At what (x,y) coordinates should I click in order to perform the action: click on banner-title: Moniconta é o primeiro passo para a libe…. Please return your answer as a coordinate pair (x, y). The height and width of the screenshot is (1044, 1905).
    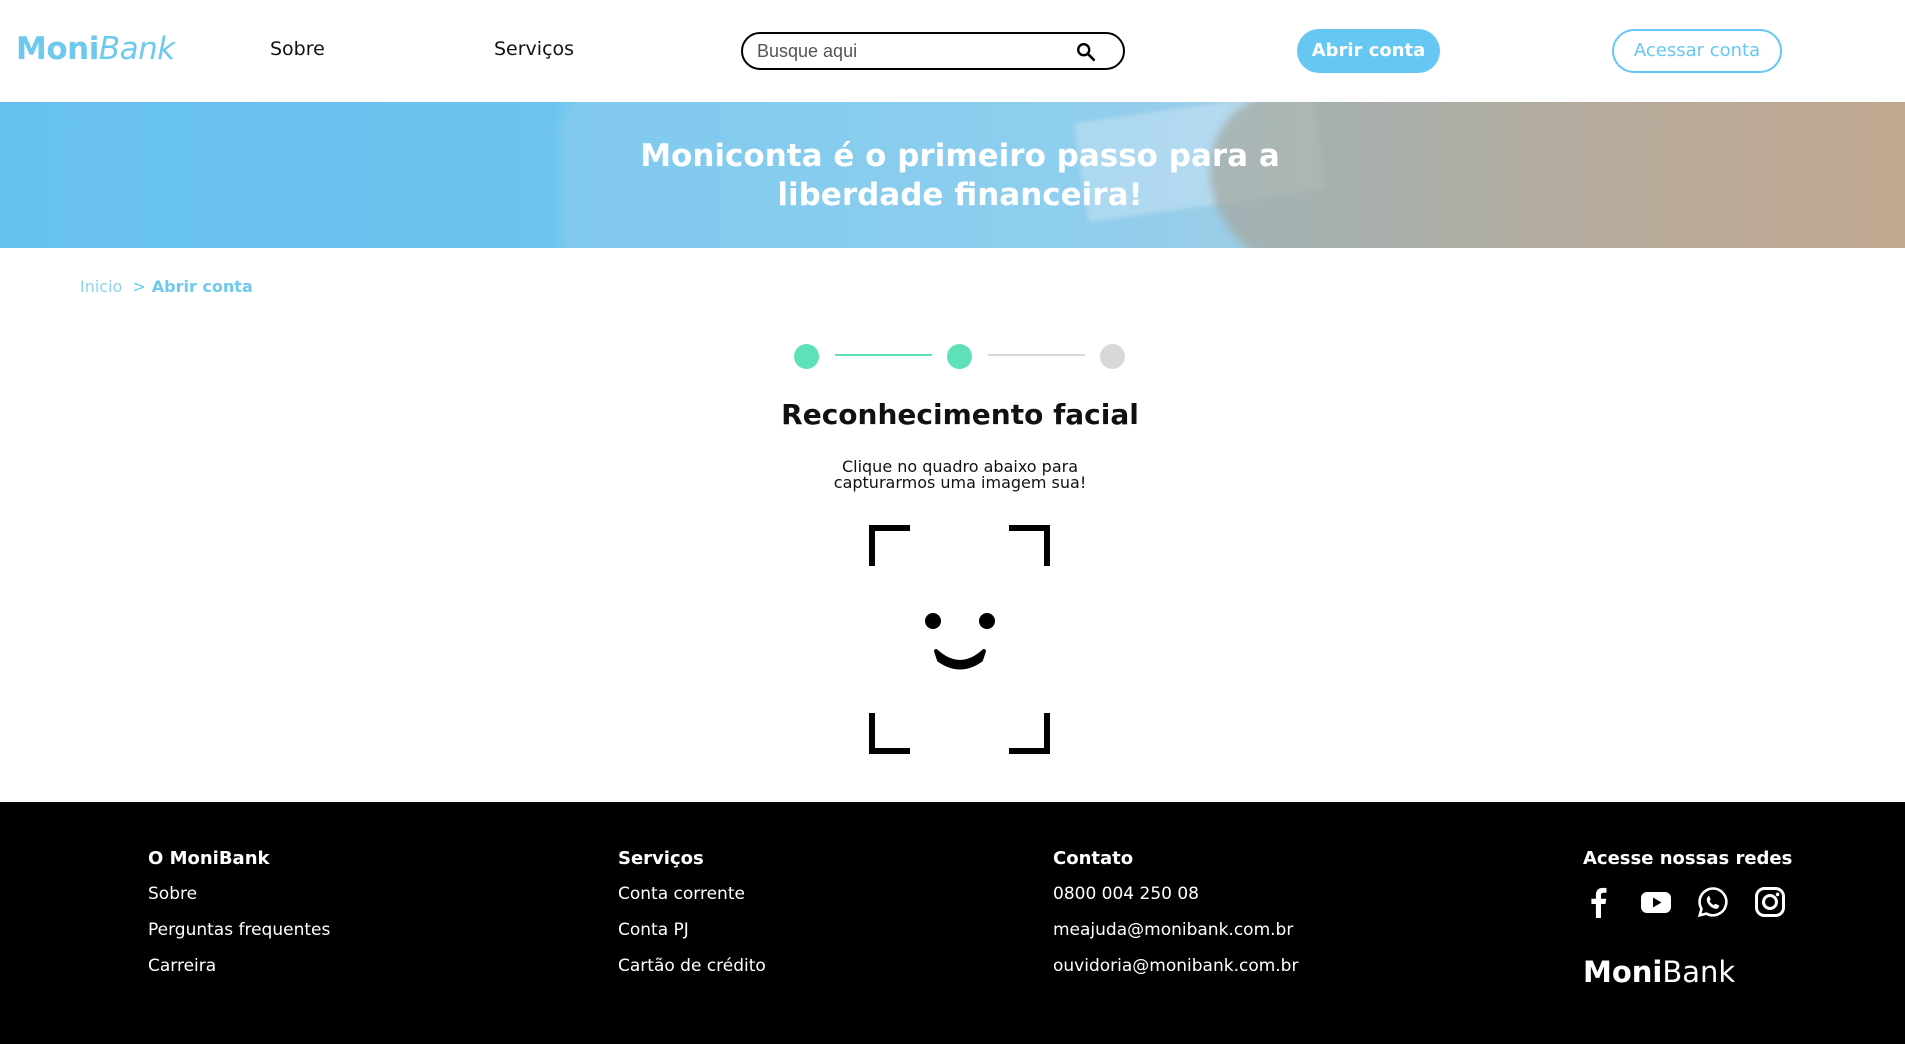
    Looking at the image, I should click on (960, 175).